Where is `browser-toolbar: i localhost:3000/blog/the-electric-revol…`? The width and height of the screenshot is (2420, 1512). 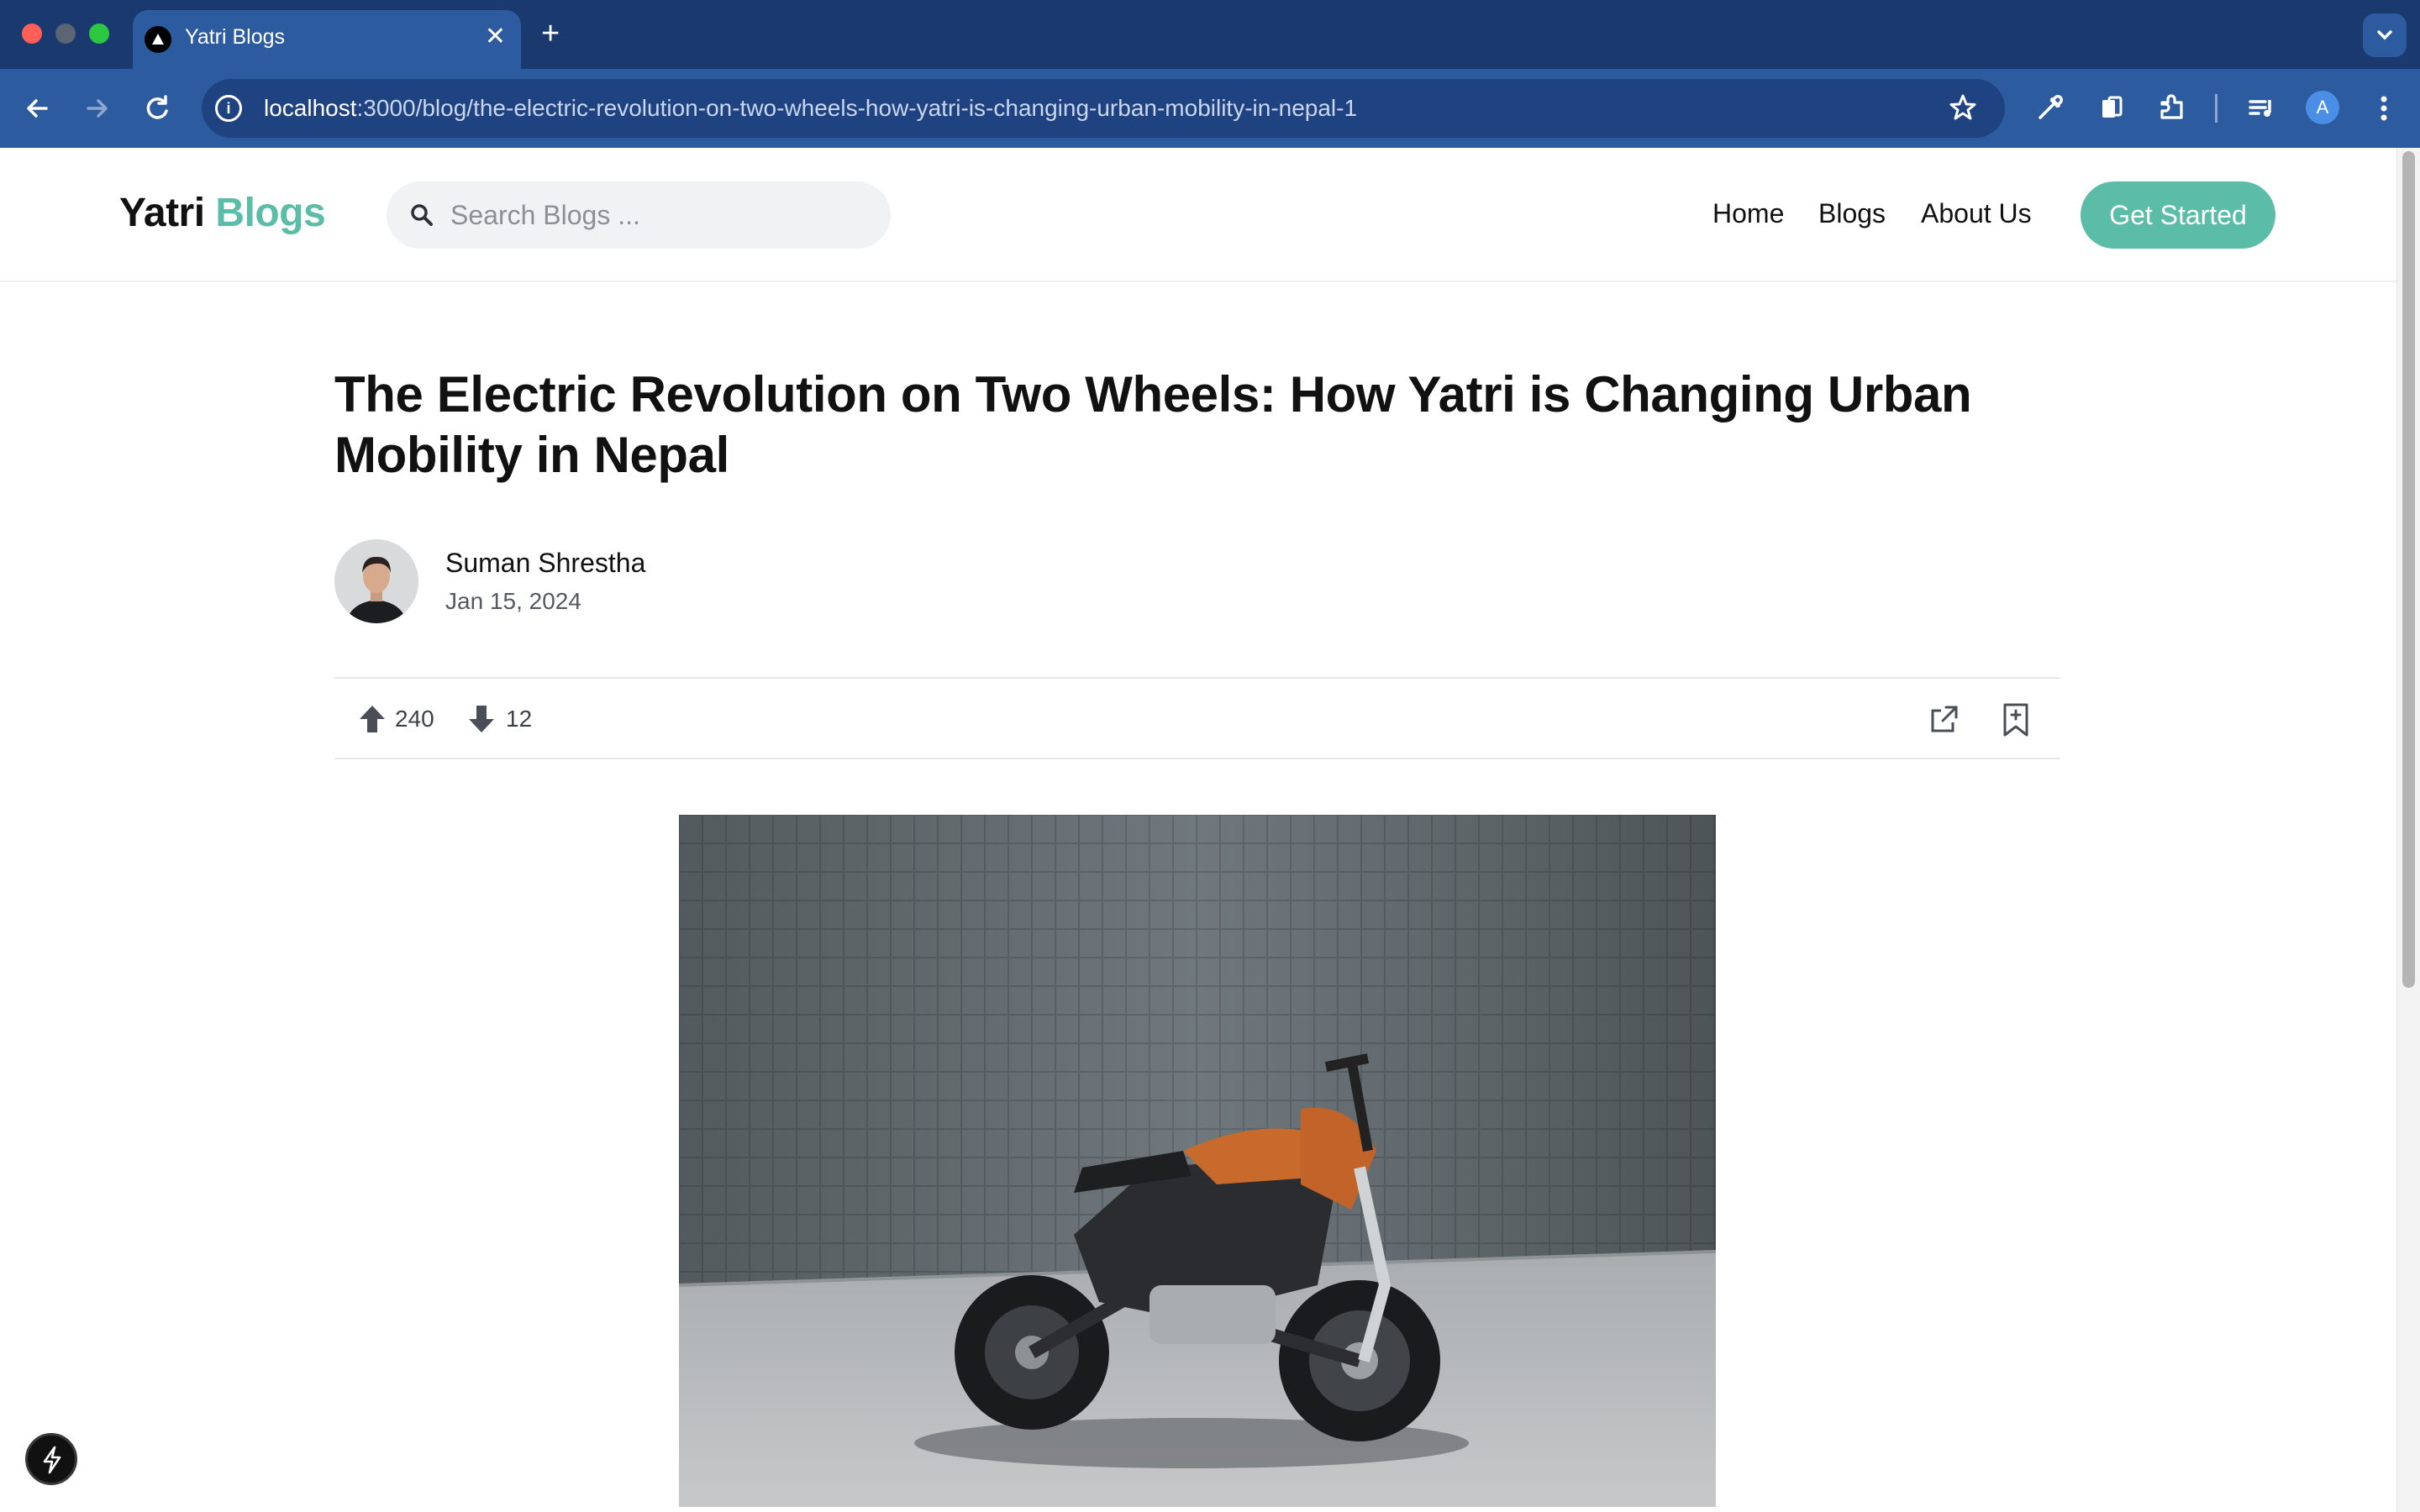
browser-toolbar: i localhost:3000/blog/the-electric-revol… is located at coordinates (1210, 108).